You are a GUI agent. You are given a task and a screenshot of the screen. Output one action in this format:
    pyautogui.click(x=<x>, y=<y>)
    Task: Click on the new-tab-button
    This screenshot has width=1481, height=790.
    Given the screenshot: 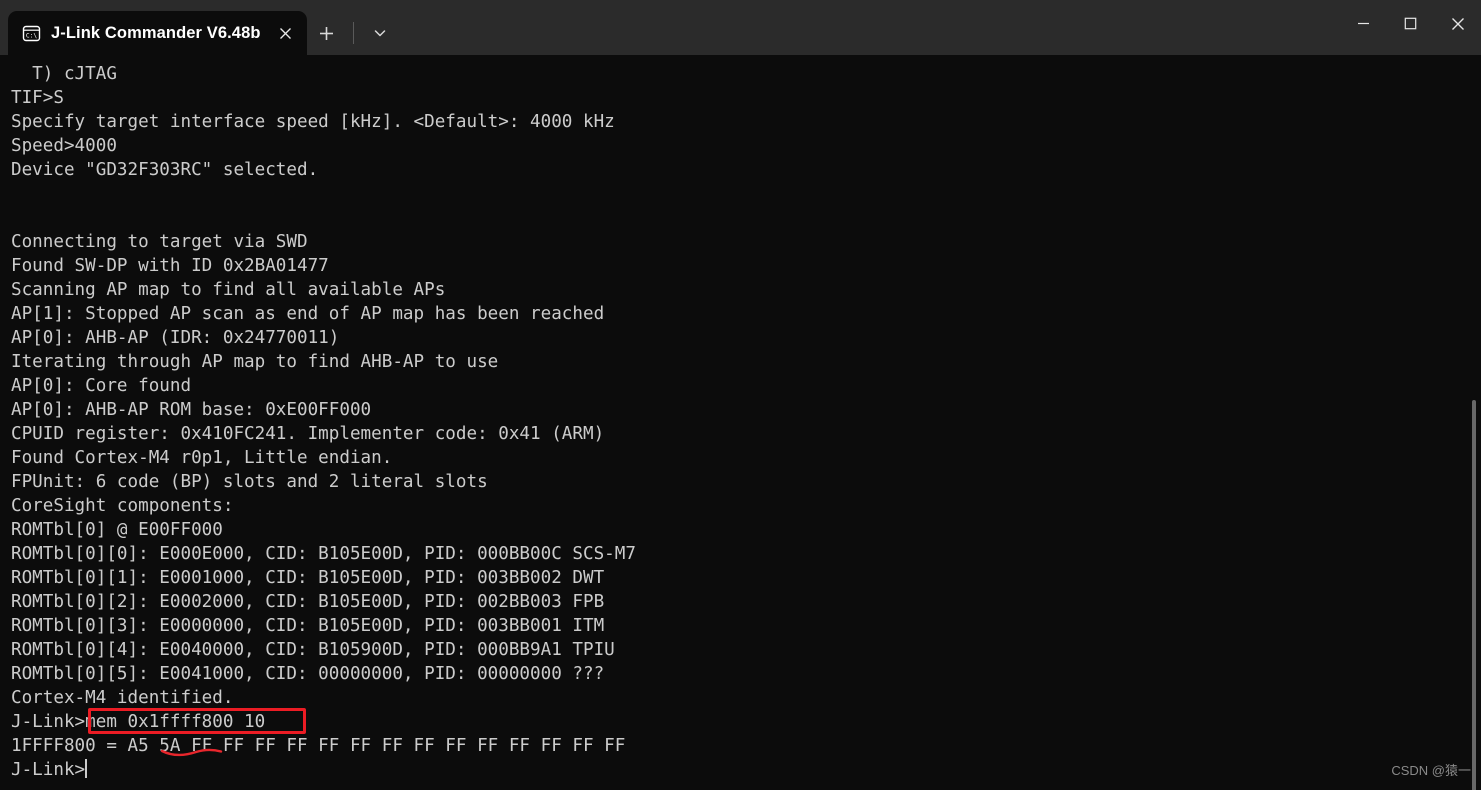 What is the action you would take?
    pyautogui.click(x=327, y=33)
    